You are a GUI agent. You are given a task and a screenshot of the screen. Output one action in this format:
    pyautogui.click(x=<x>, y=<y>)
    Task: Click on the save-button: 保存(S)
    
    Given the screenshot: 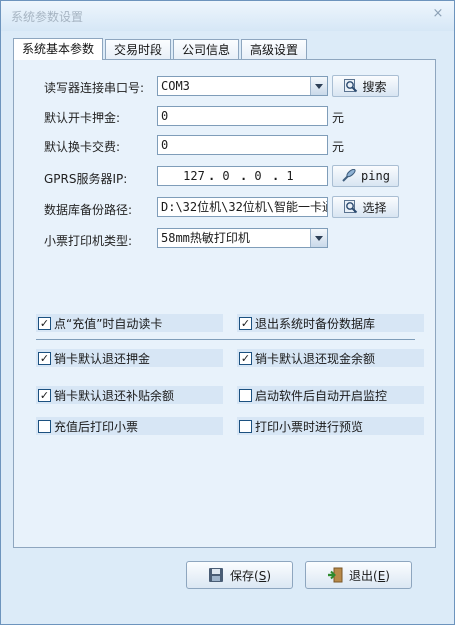 What is the action you would take?
    pyautogui.click(x=239, y=575)
    